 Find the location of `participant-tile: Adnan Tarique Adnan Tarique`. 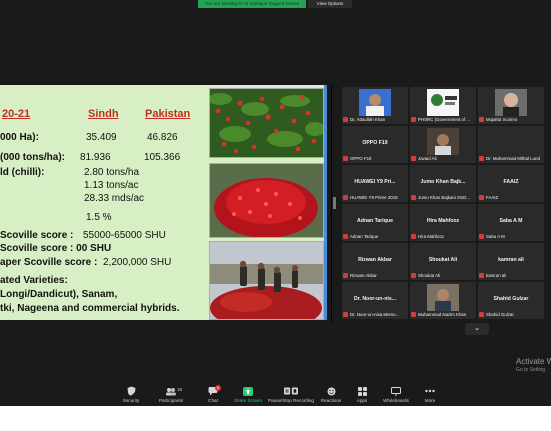

participant-tile: Adnan Tarique Adnan Tarique is located at coordinates (375, 222).